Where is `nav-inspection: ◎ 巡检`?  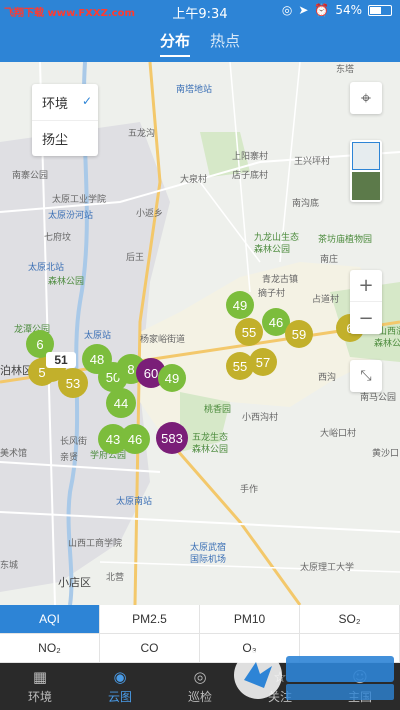 nav-inspection: ◎ 巡检 is located at coordinates (200, 686).